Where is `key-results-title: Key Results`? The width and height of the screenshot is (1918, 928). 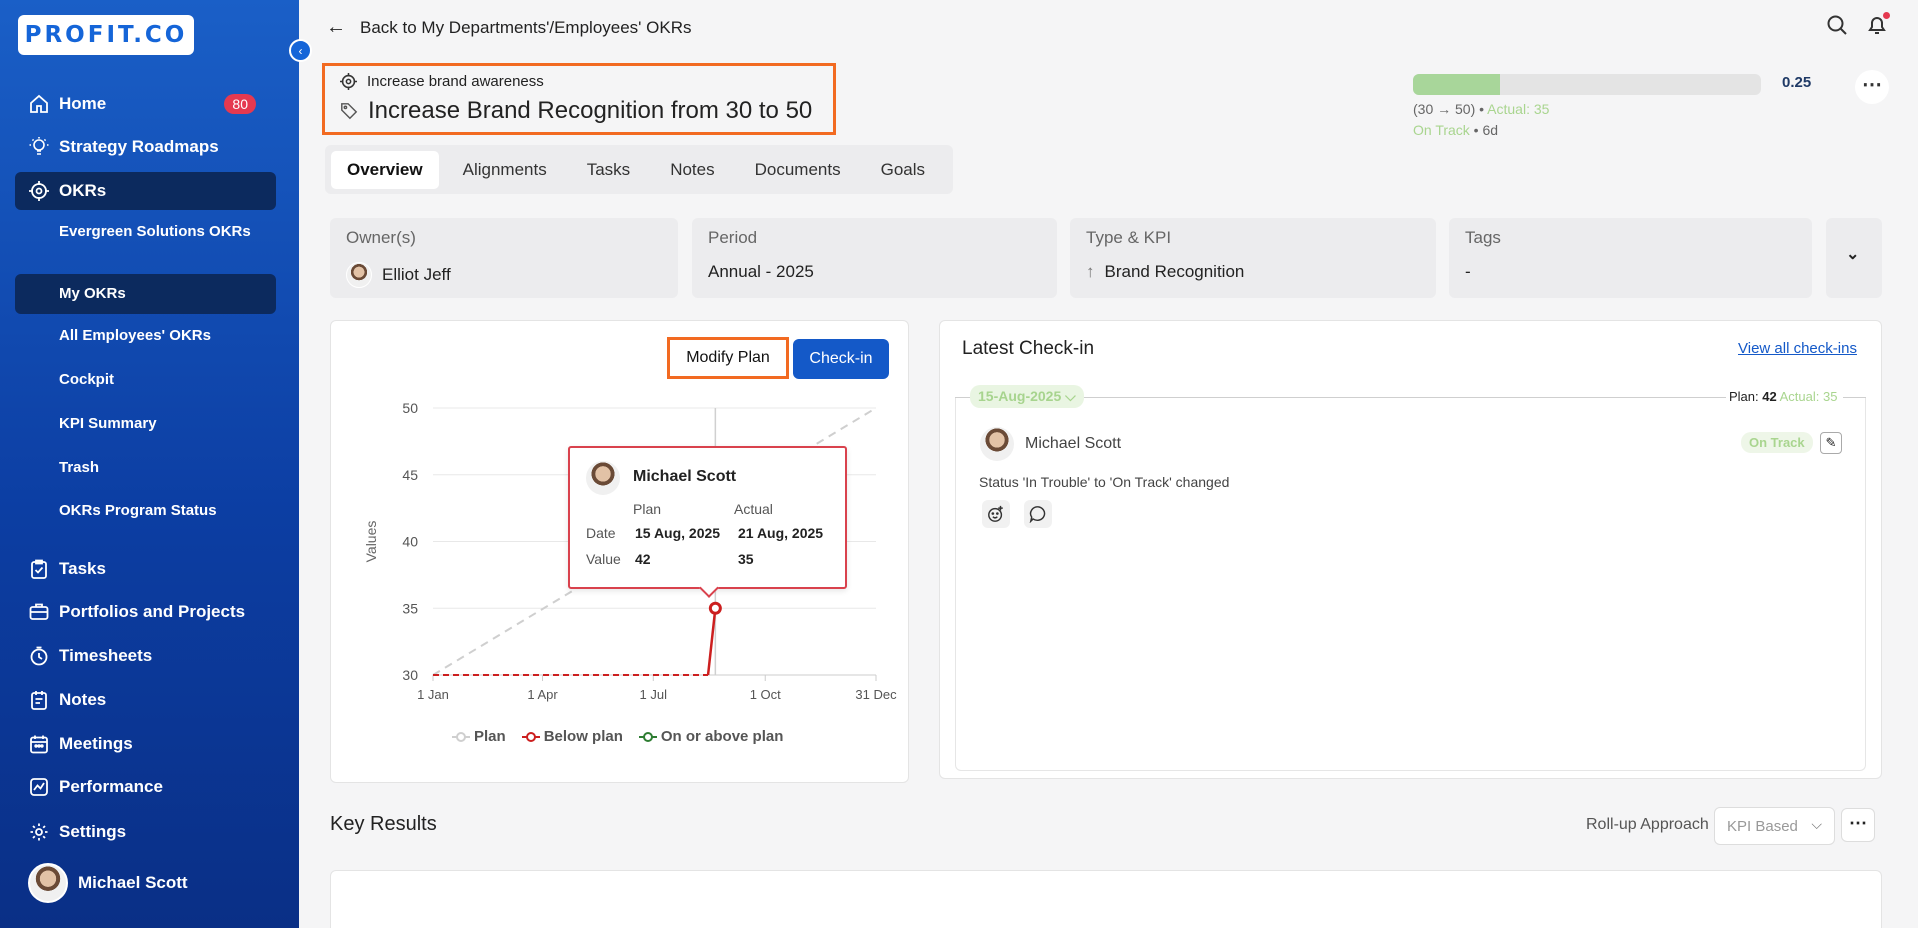 key-results-title: Key Results is located at coordinates (383, 824).